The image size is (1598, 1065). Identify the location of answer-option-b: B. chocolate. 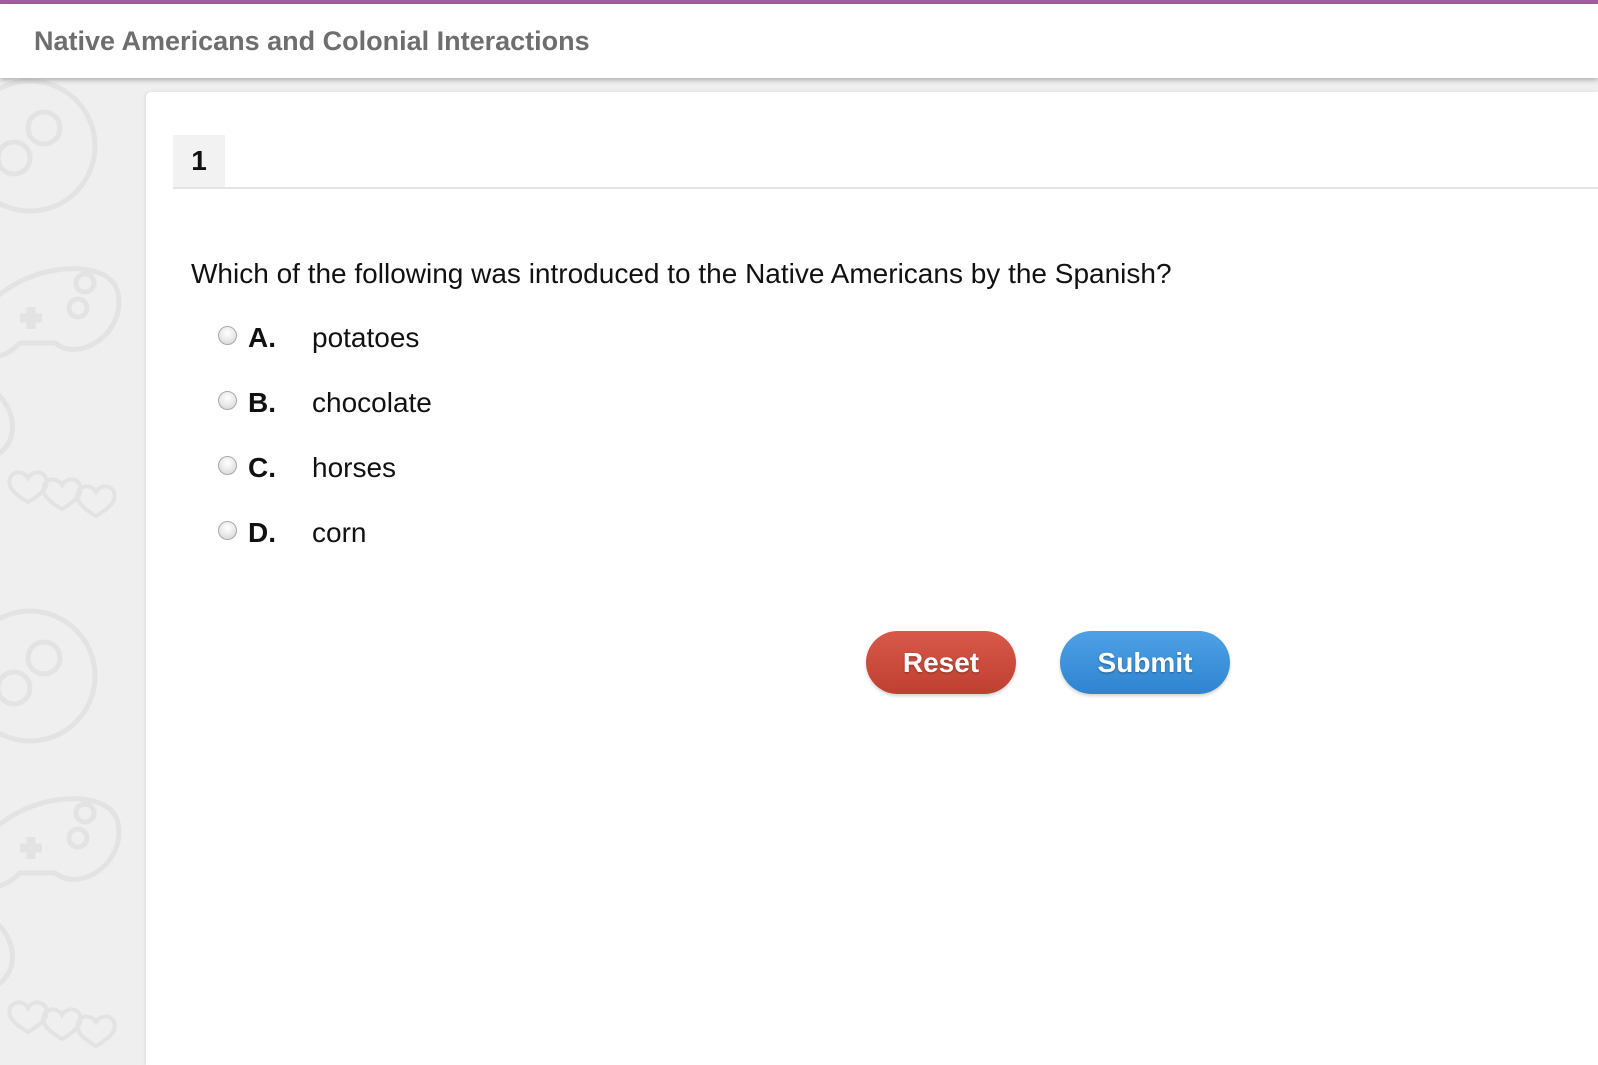
(426, 407).